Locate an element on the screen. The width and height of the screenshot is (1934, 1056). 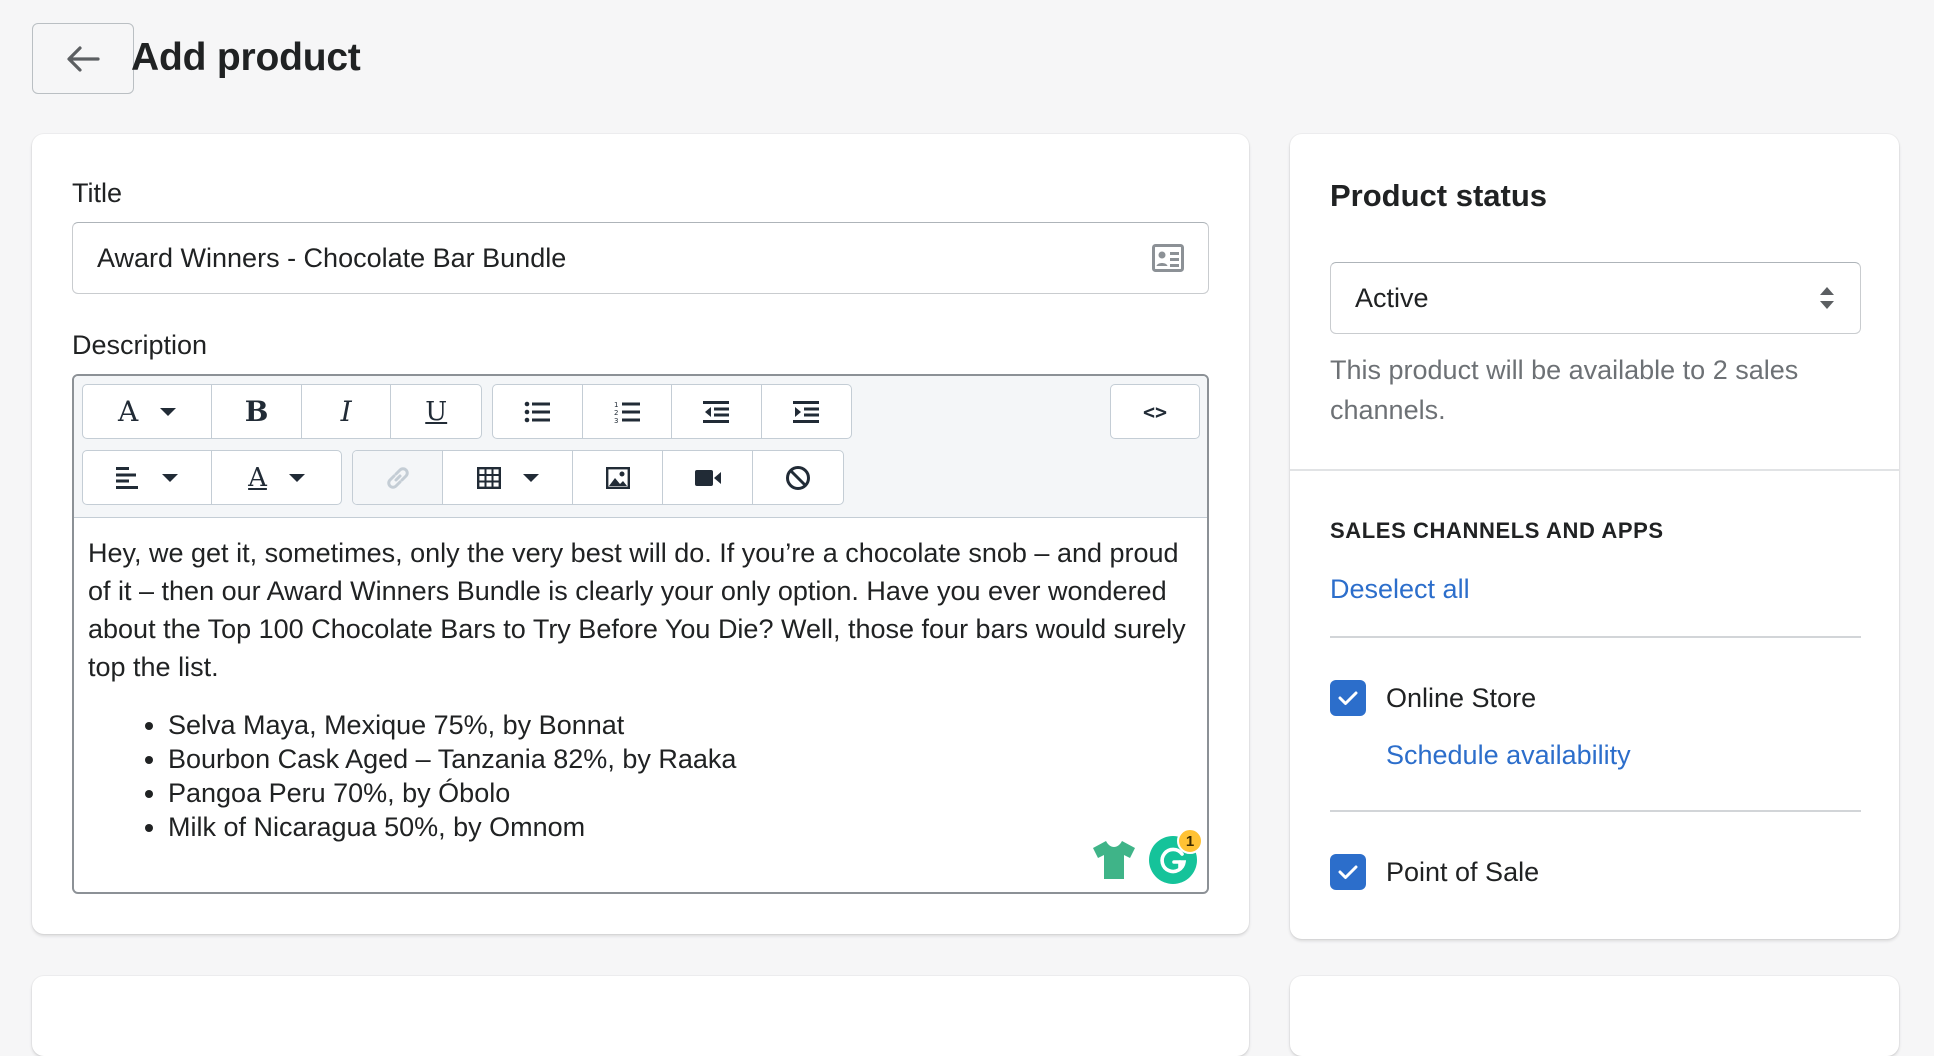
indent-icon is located at coordinates (806, 411).